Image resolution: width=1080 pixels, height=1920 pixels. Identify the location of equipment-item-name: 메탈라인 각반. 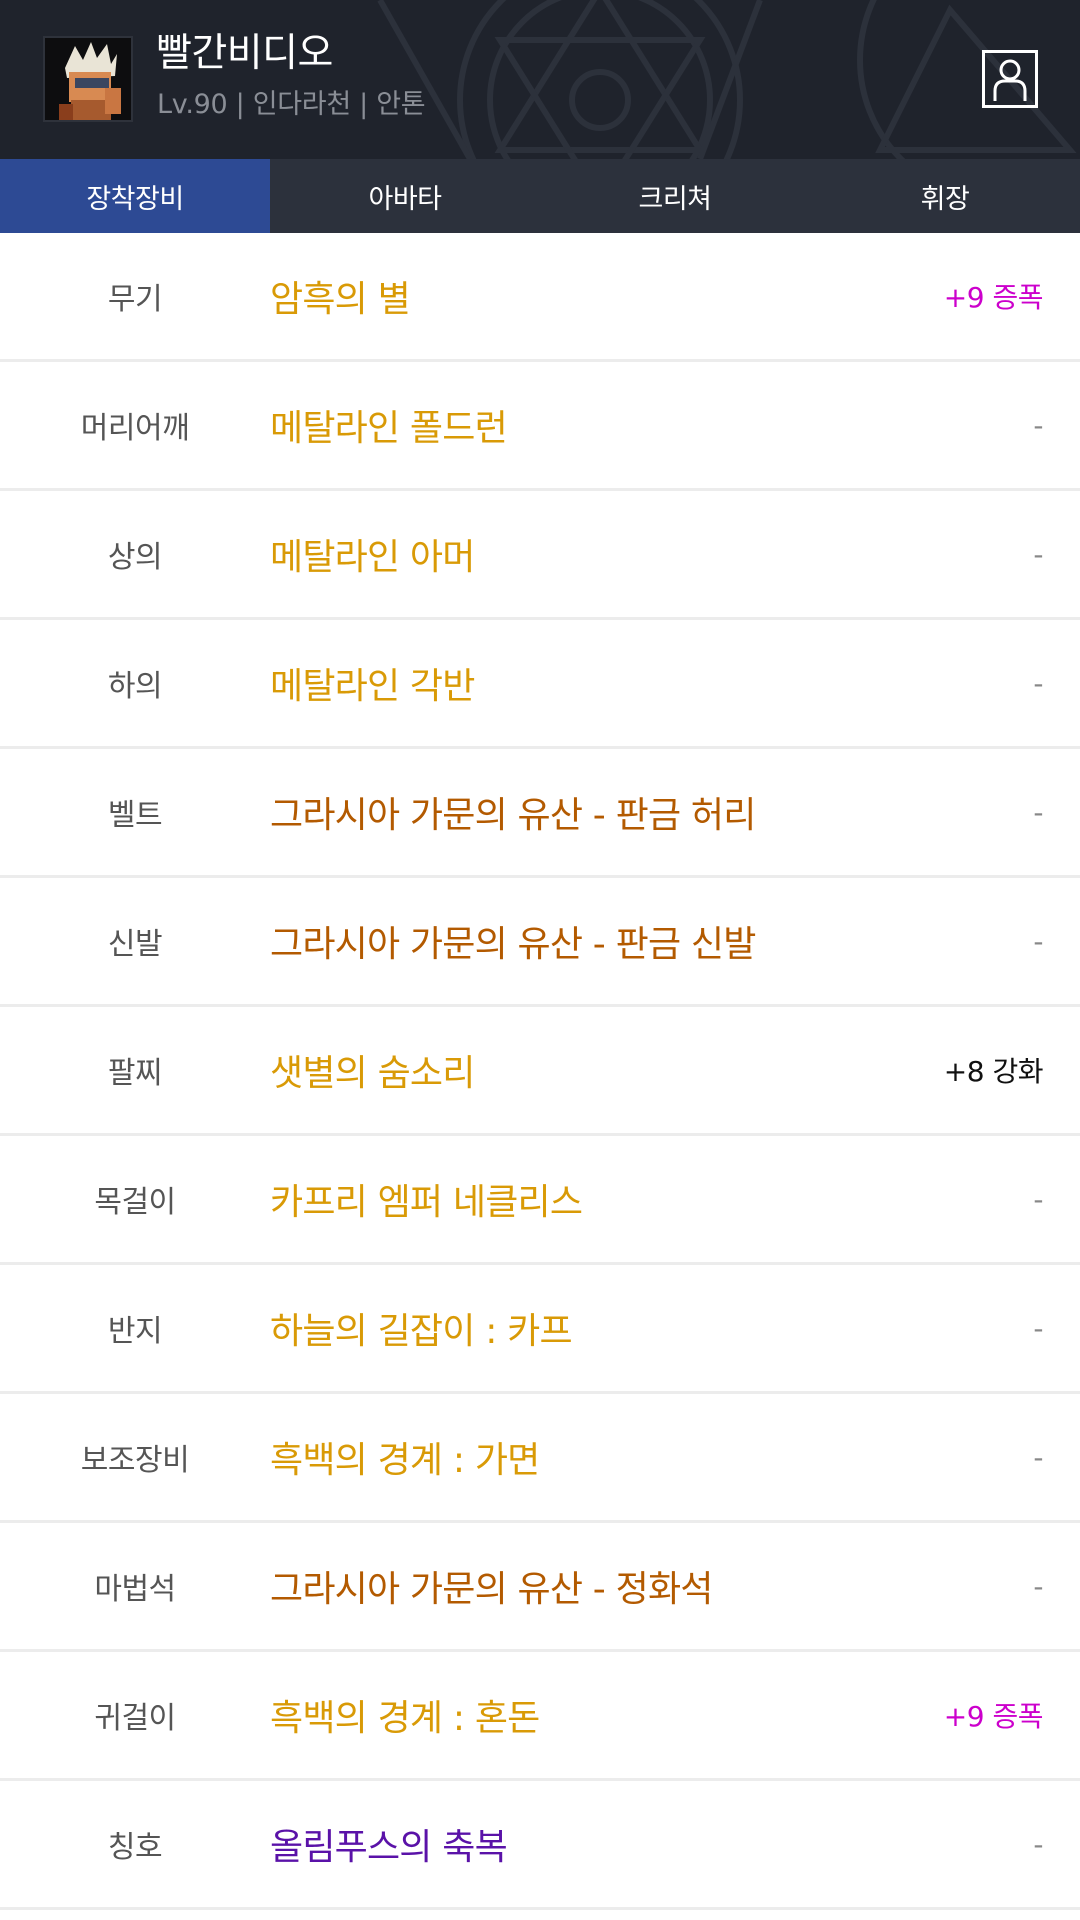
(372, 683).